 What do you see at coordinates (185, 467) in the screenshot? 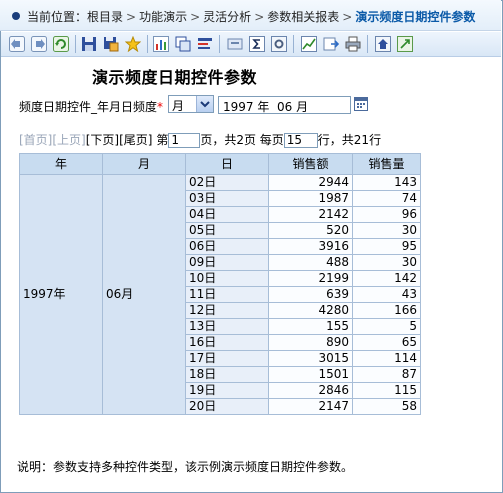
I see `note-text: 说明：参数支持多种控件类型，该示例演示频度日期控件参数。` at bounding box center [185, 467].